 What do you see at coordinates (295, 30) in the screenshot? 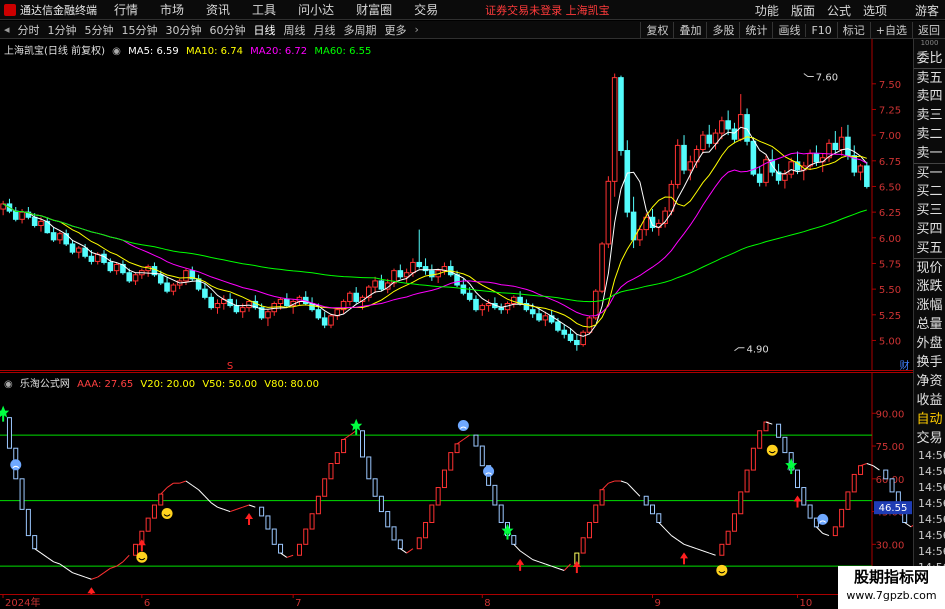
I see `period-weekly: 周线` at bounding box center [295, 30].